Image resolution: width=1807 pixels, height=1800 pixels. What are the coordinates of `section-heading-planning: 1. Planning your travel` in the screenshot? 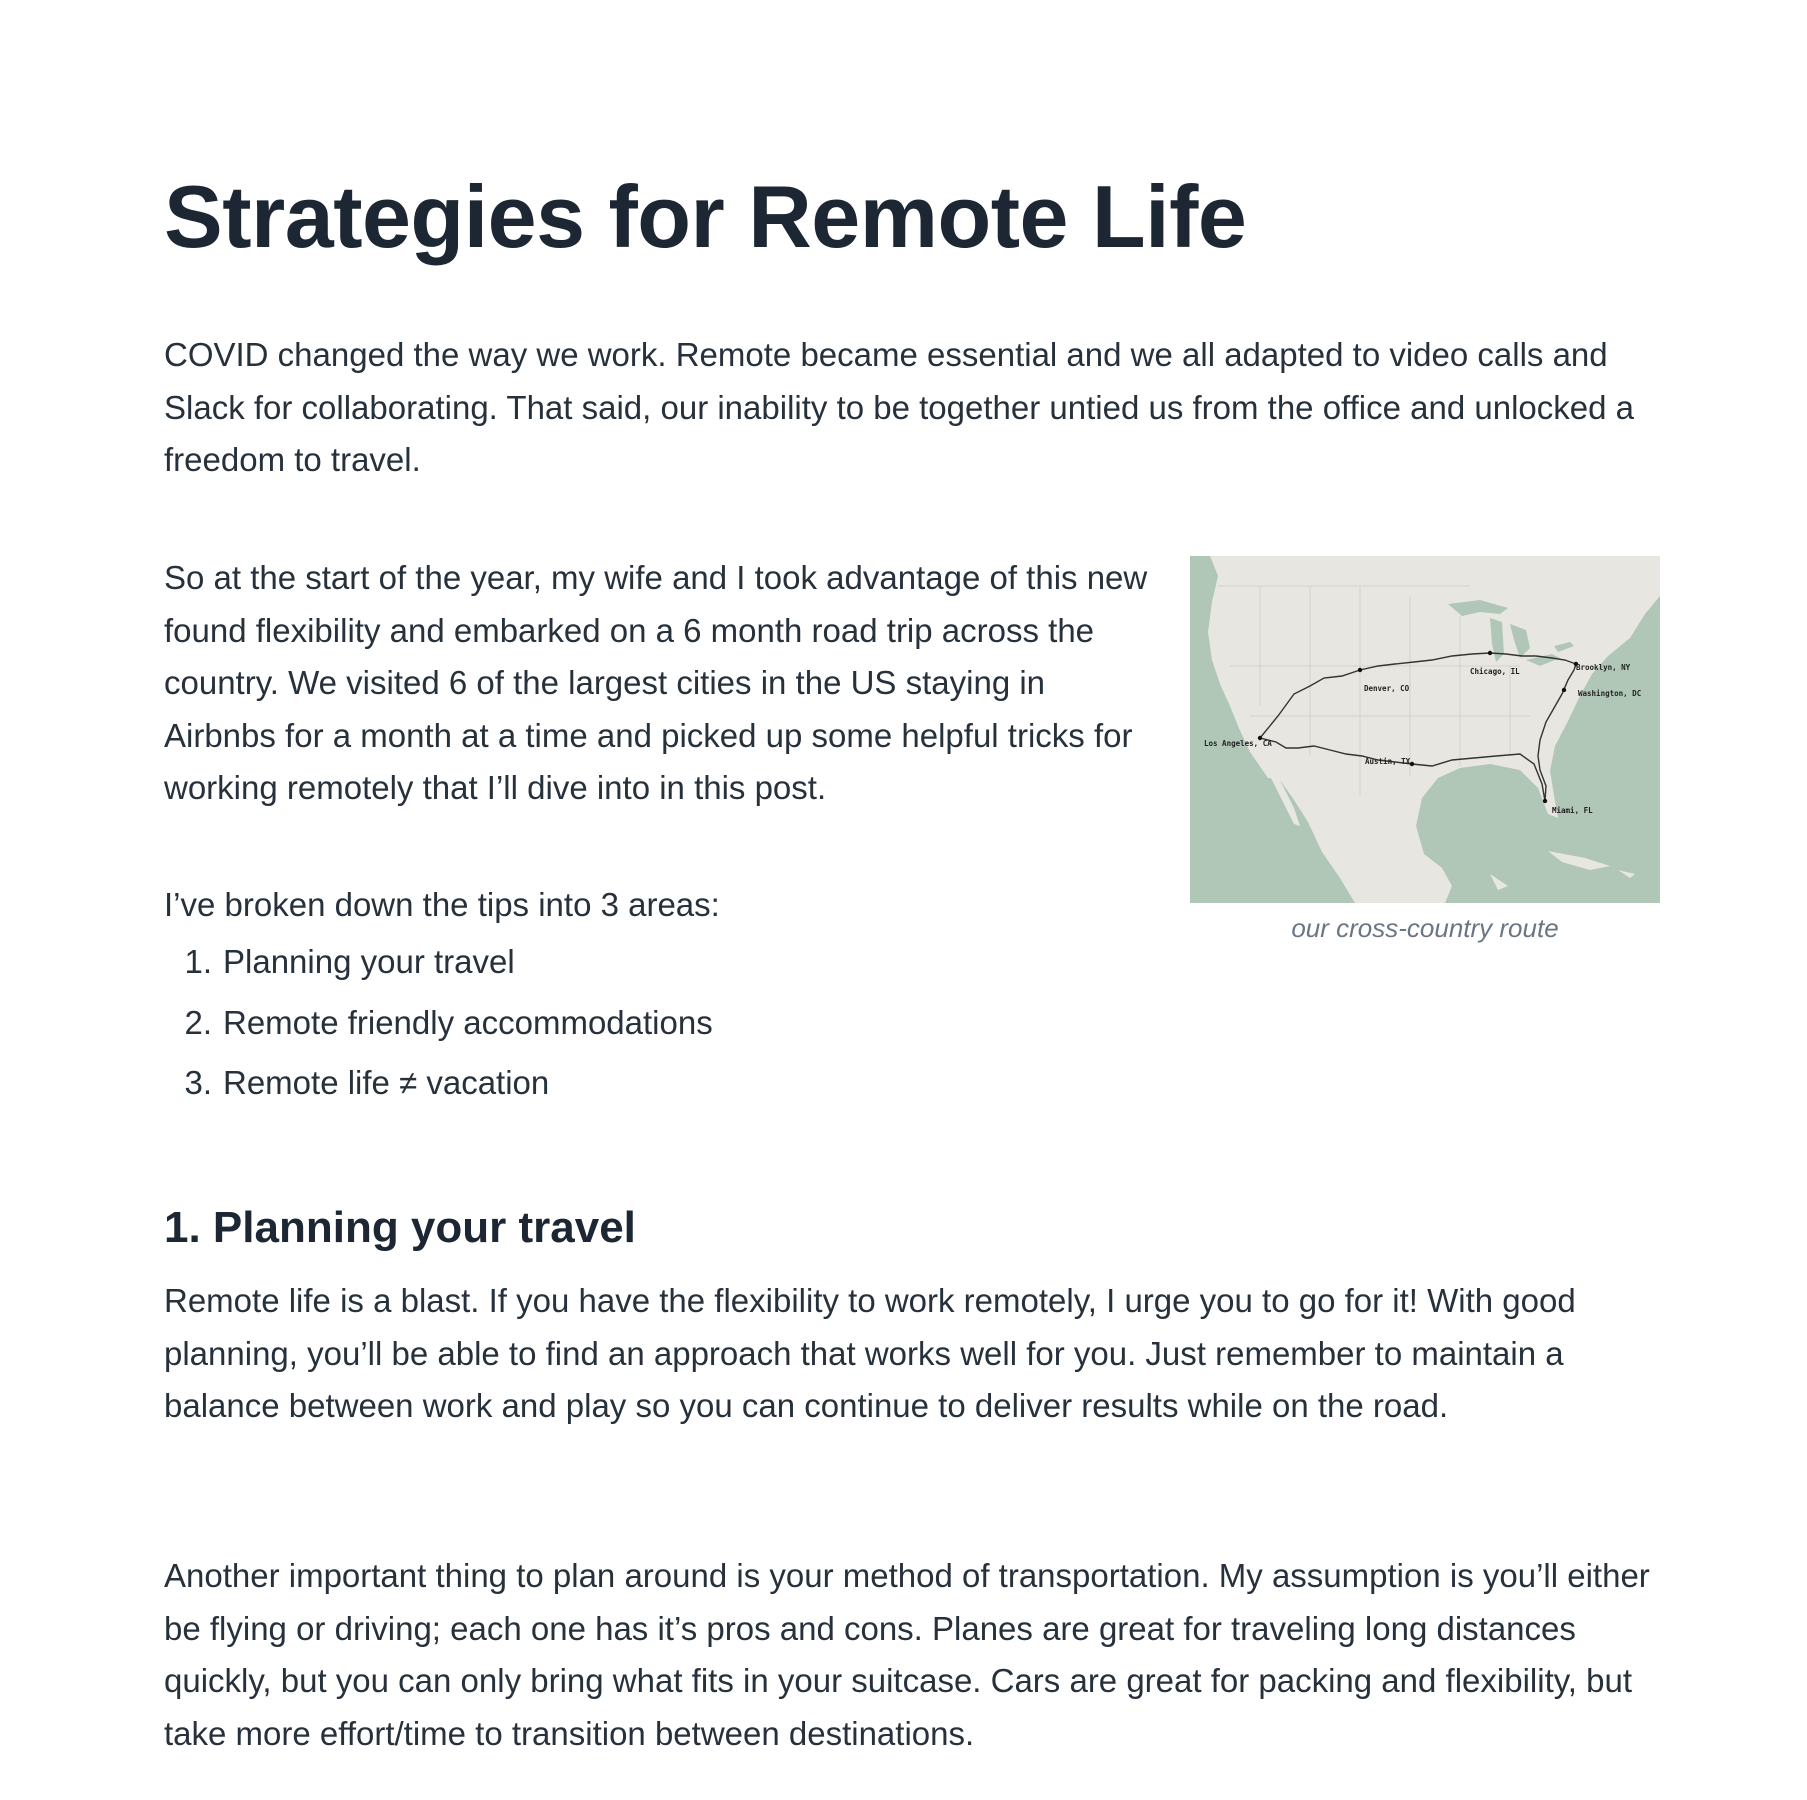 It's located at (400, 1227).